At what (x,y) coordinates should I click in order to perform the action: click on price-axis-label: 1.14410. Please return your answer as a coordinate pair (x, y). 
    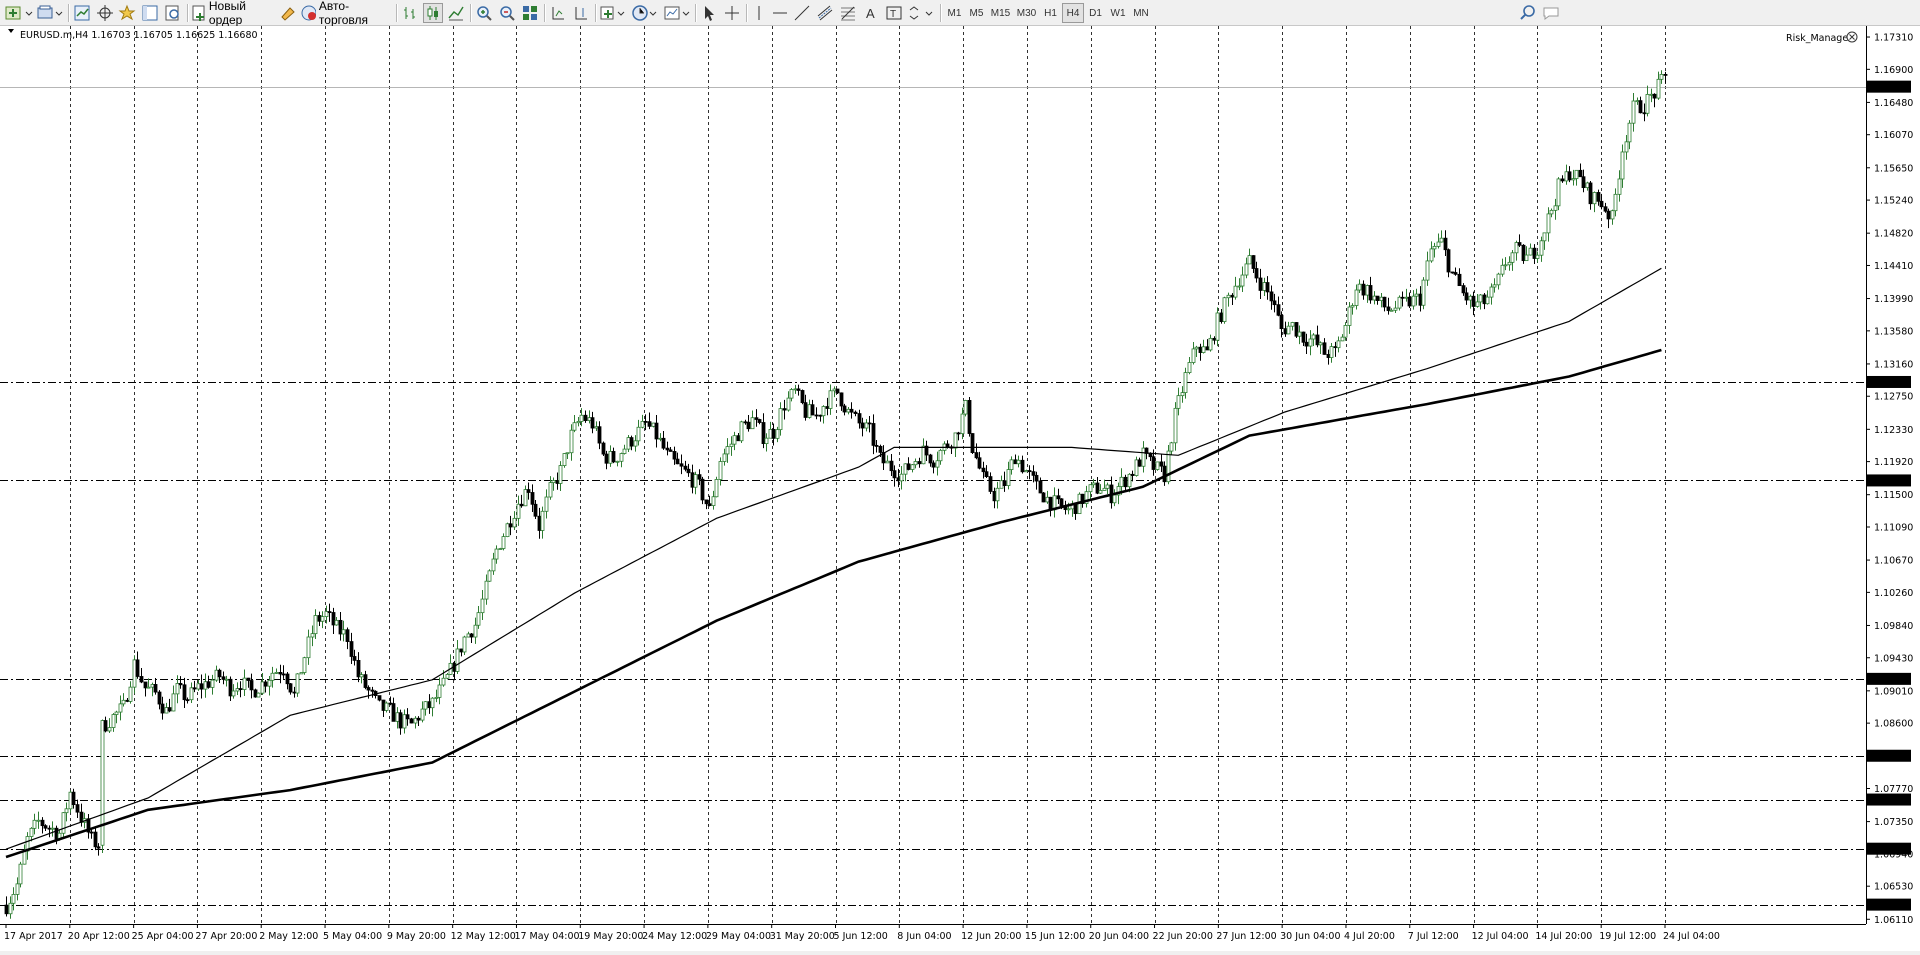
    Looking at the image, I should click on (1893, 266).